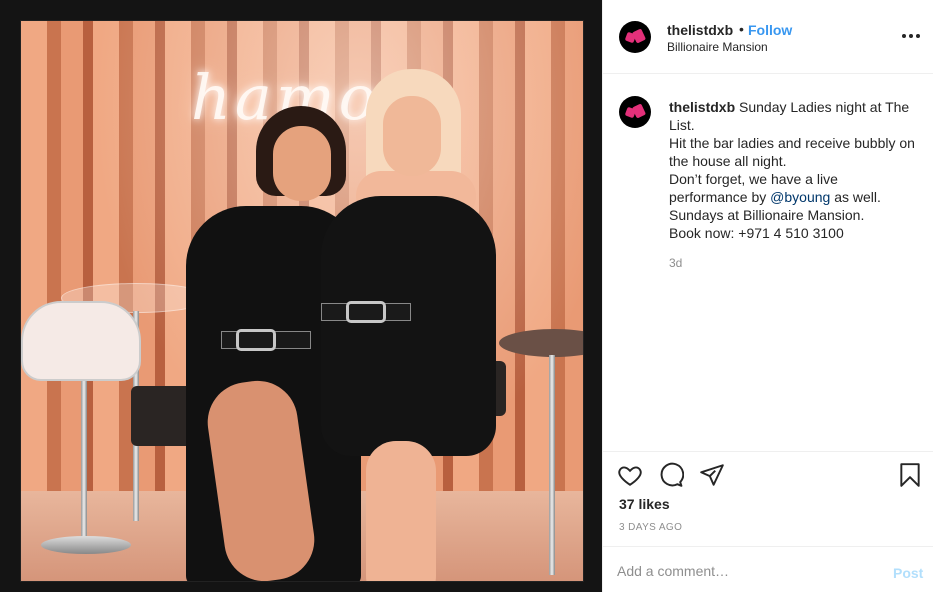 Image resolution: width=933 pixels, height=592 pixels. What do you see at coordinates (768, 470) in the screenshot?
I see `action-bar` at bounding box center [768, 470].